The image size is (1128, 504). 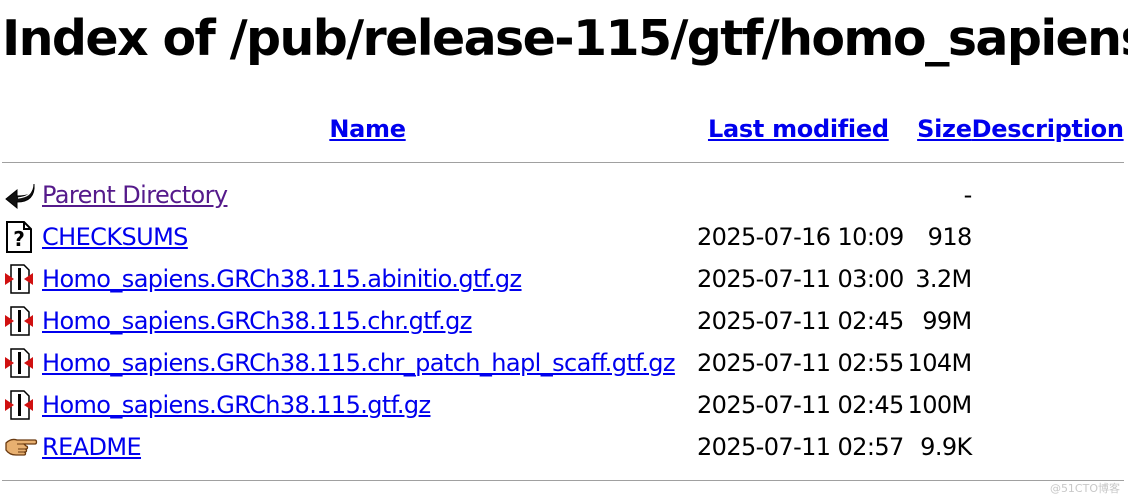 I want to click on file-row-checksums: ? CHECKSUMS 2025-07-16 10:09 918, so click(x=563, y=237).